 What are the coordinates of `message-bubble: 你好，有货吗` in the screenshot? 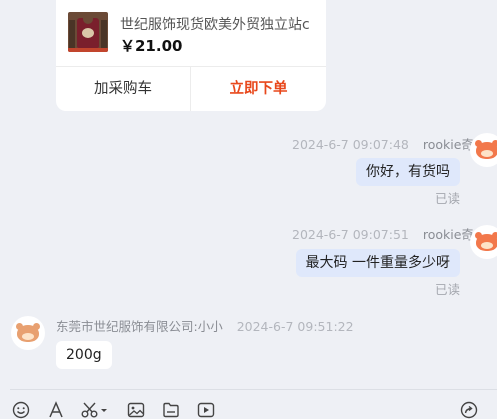 It's located at (408, 172).